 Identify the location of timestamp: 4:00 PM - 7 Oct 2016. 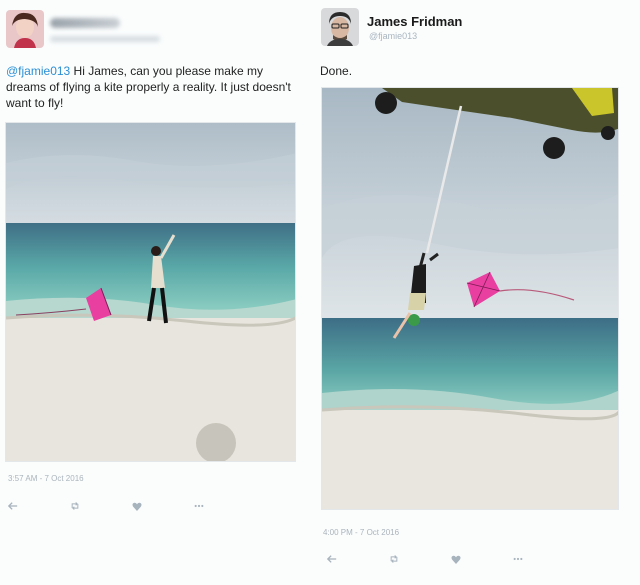
(361, 532).